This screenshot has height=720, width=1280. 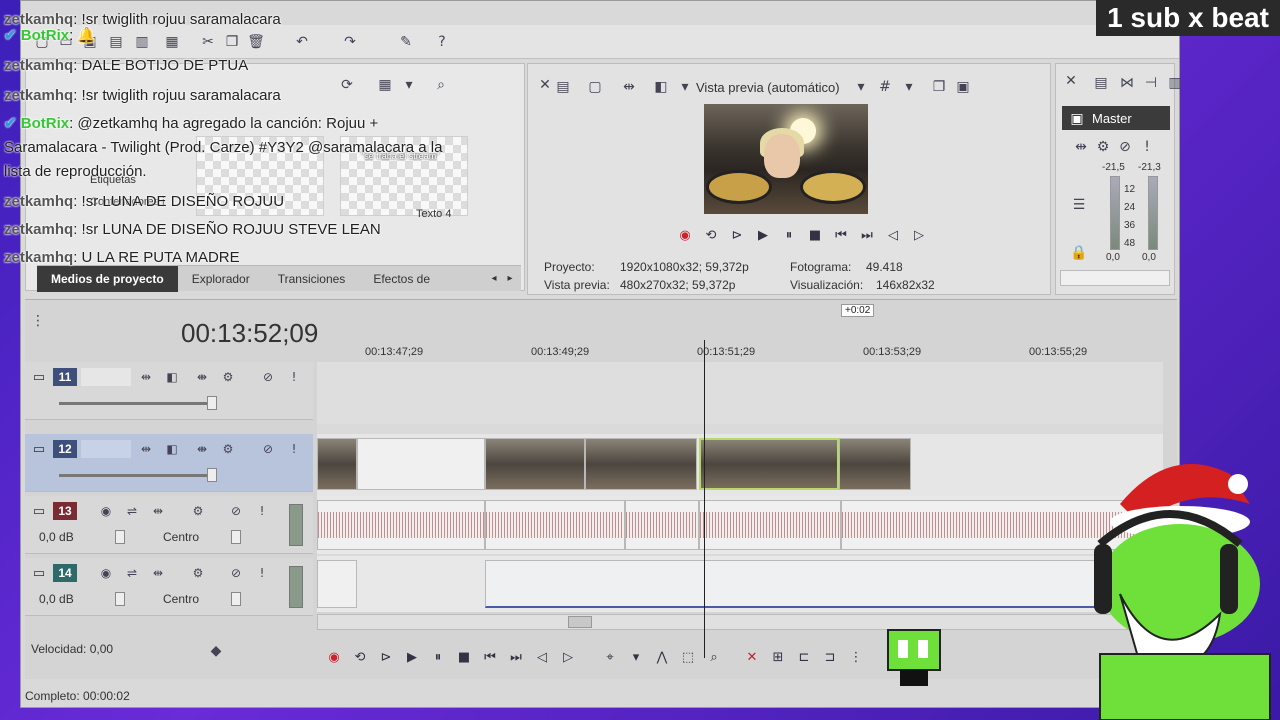 What do you see at coordinates (1079, 253) in the screenshot?
I see `lock-icon: 🔒` at bounding box center [1079, 253].